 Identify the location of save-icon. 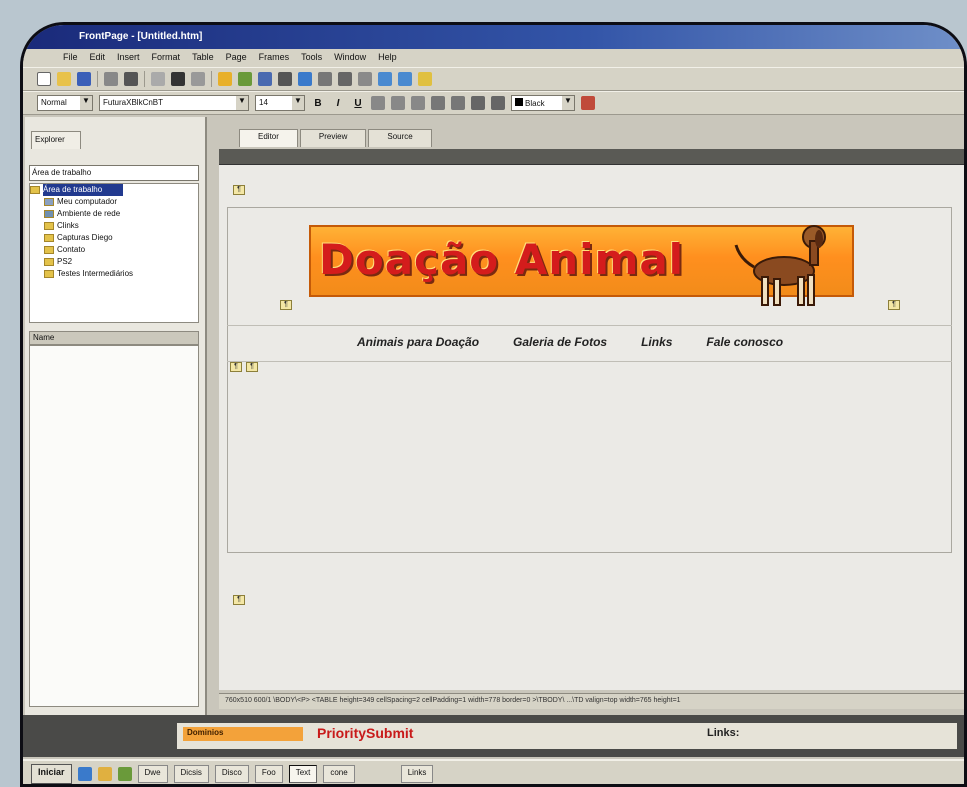
(84, 79).